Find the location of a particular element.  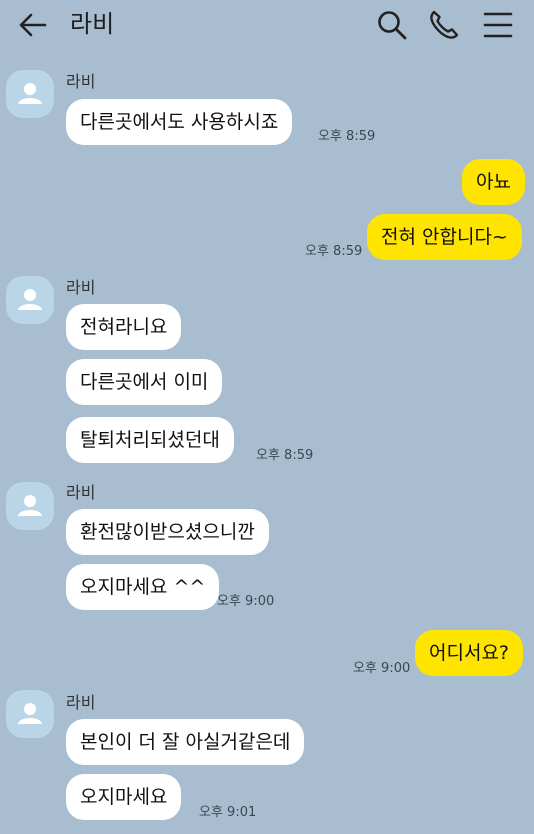

incoming-message-bubble: 본인이 더 잘 아실거같은데 is located at coordinates (185, 742).